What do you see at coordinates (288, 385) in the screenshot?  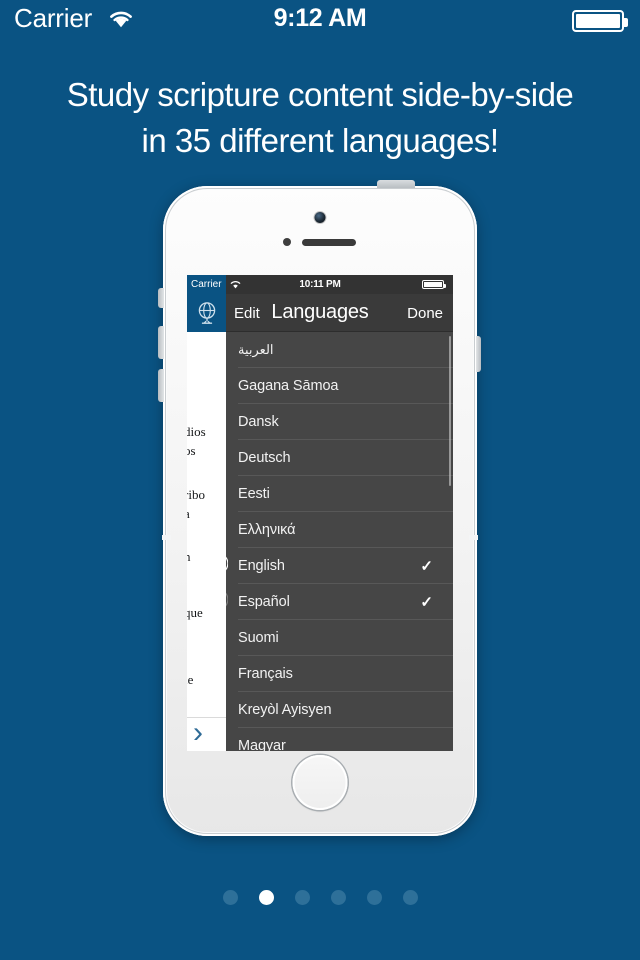 I see `language-label: Gagana Sāmoa` at bounding box center [288, 385].